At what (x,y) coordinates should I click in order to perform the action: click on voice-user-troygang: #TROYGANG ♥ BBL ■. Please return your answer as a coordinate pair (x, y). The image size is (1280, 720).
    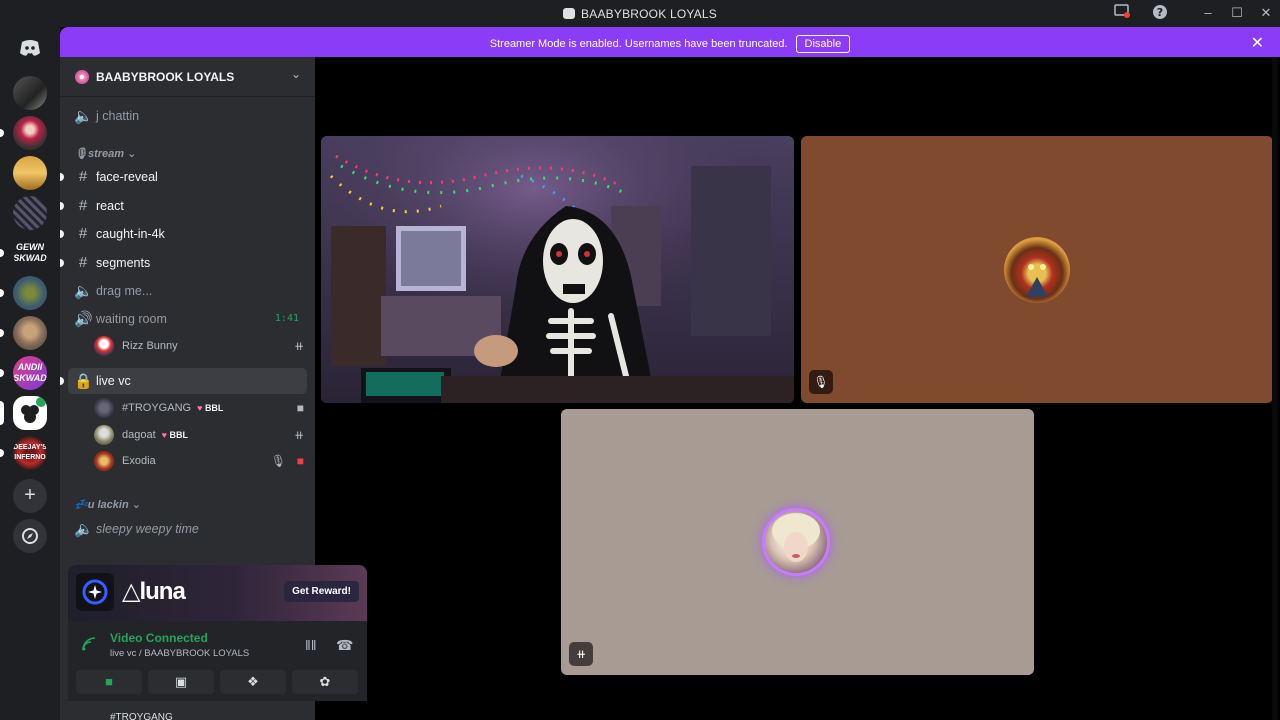
    Looking at the image, I should click on (199, 408).